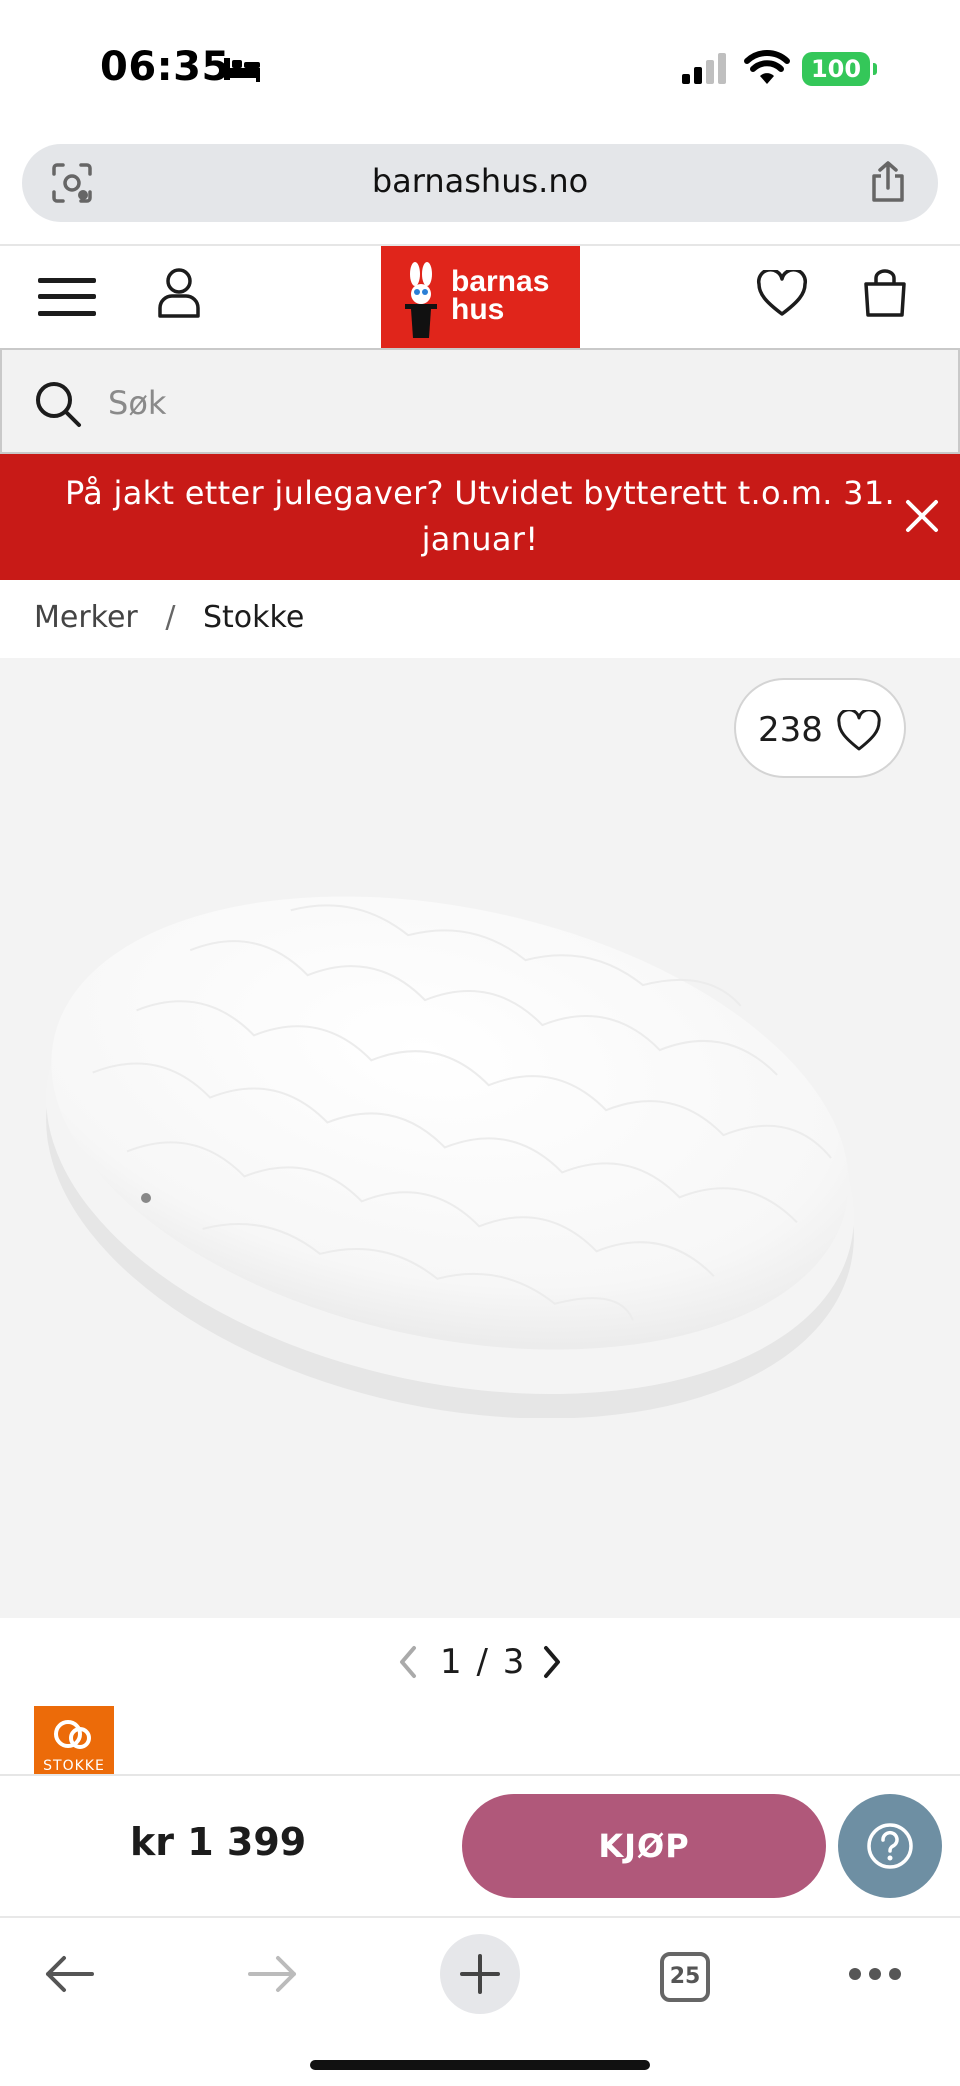 This screenshot has width=960, height=2086. I want to click on brand-logo-text: STOKKE, so click(74, 1766).